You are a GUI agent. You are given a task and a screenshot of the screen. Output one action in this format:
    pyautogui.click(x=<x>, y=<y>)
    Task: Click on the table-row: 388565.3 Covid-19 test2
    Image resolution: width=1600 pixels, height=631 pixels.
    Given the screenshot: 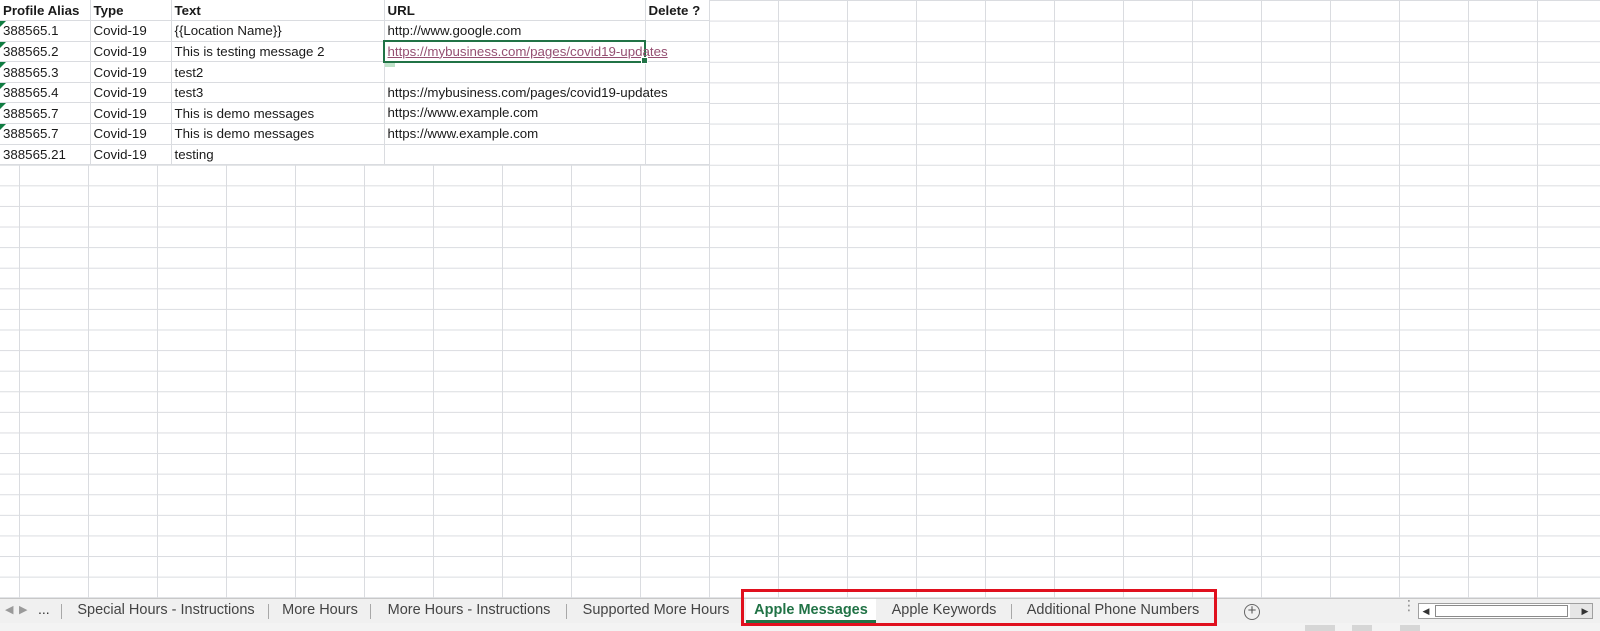 What is the action you would take?
    pyautogui.click(x=355, y=72)
    